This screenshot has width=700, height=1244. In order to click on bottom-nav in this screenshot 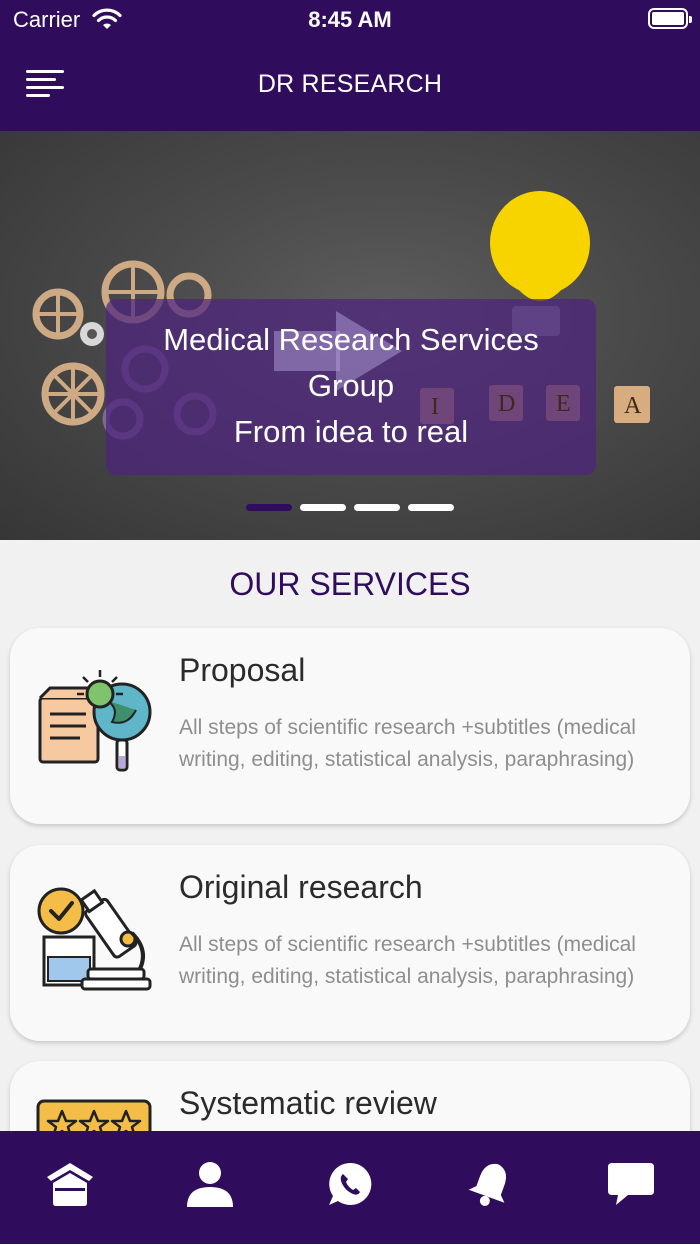, I will do `click(350, 1187)`.